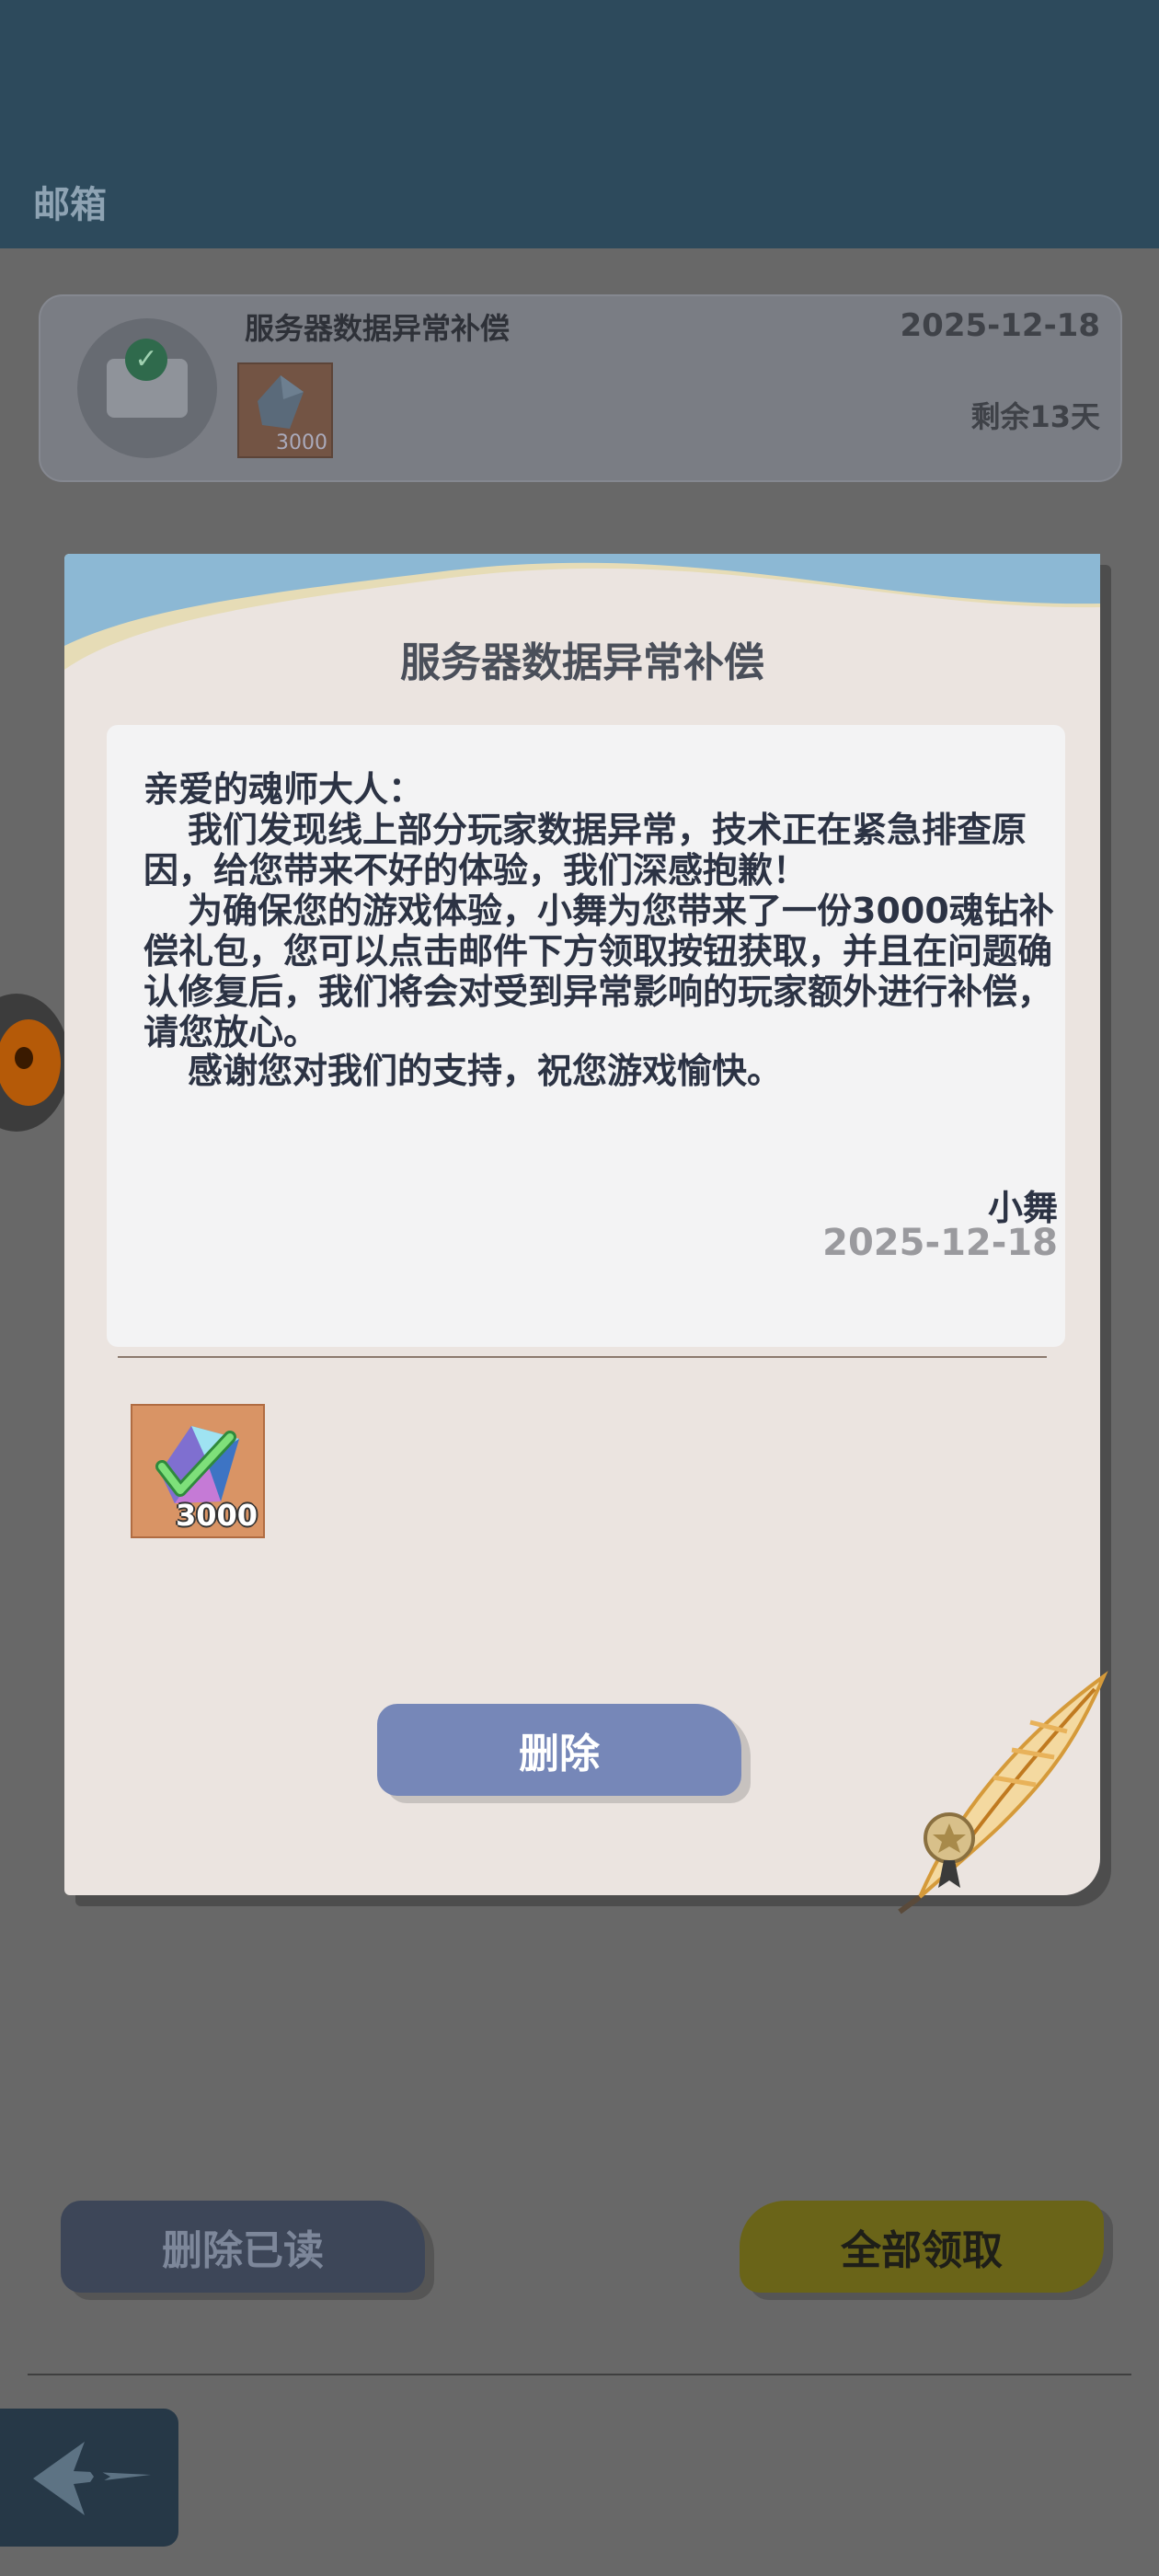  I want to click on reward-divider, so click(582, 1357).